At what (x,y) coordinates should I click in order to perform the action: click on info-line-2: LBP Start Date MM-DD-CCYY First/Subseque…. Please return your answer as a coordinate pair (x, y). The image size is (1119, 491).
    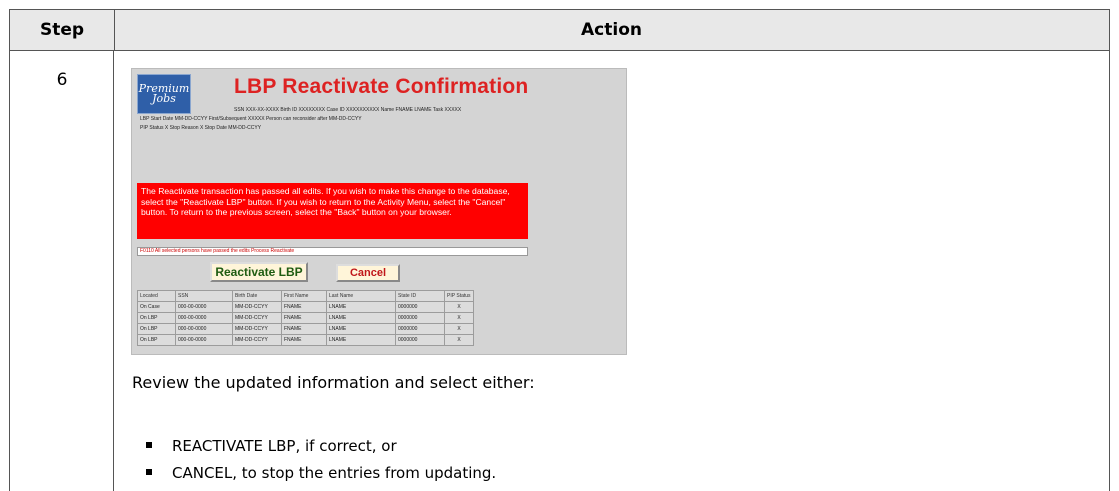
    Looking at the image, I should click on (251, 119).